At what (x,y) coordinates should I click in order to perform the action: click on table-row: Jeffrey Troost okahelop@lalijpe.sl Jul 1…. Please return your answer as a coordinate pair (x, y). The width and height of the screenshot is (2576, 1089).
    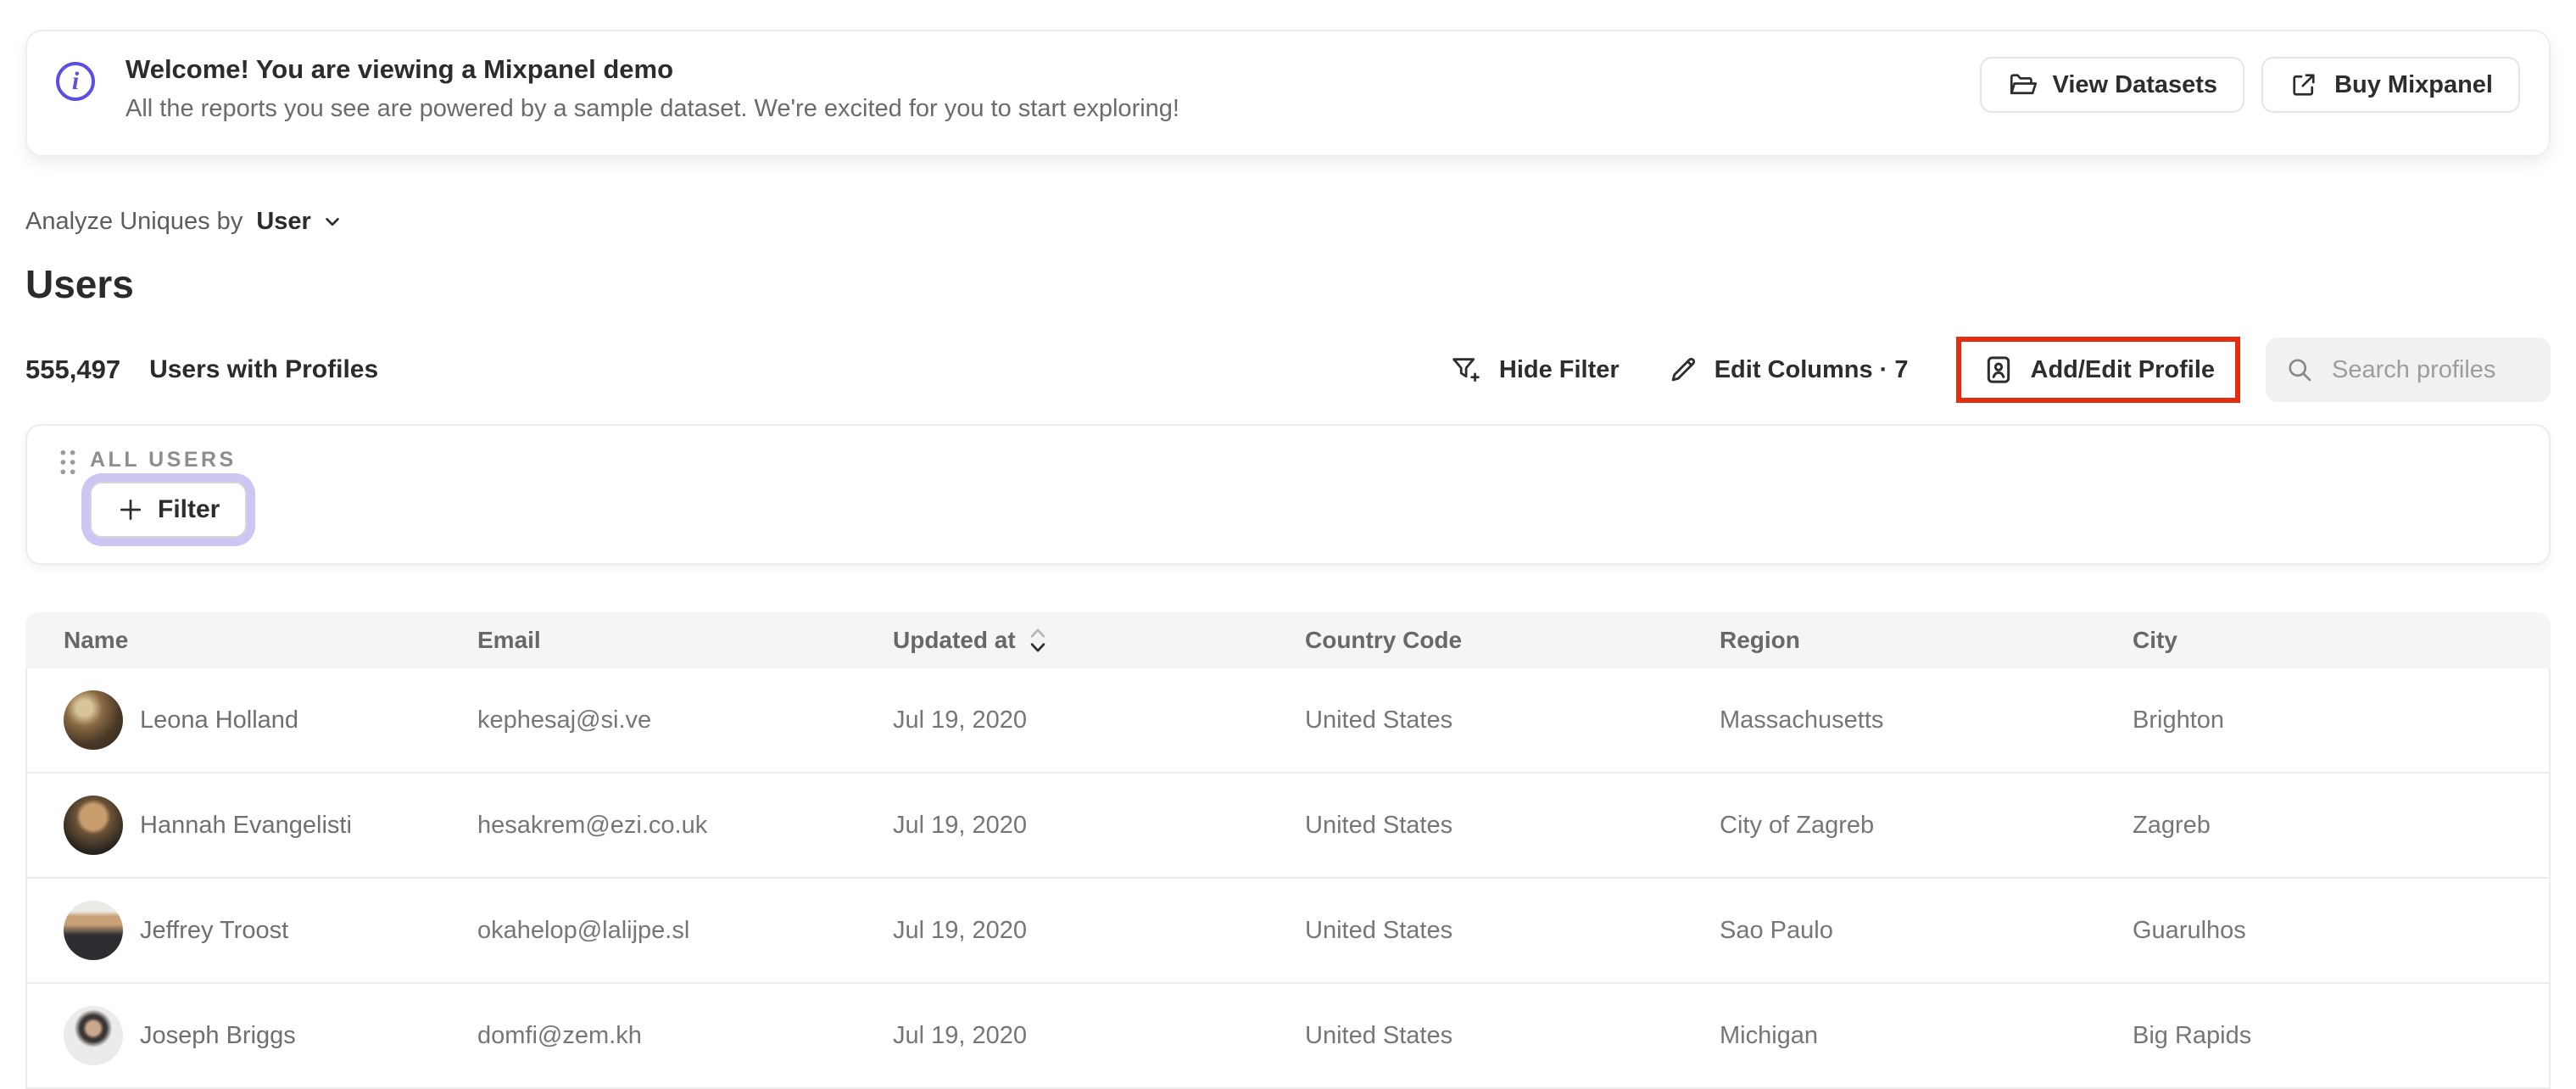
    Looking at the image, I should click on (1288, 931).